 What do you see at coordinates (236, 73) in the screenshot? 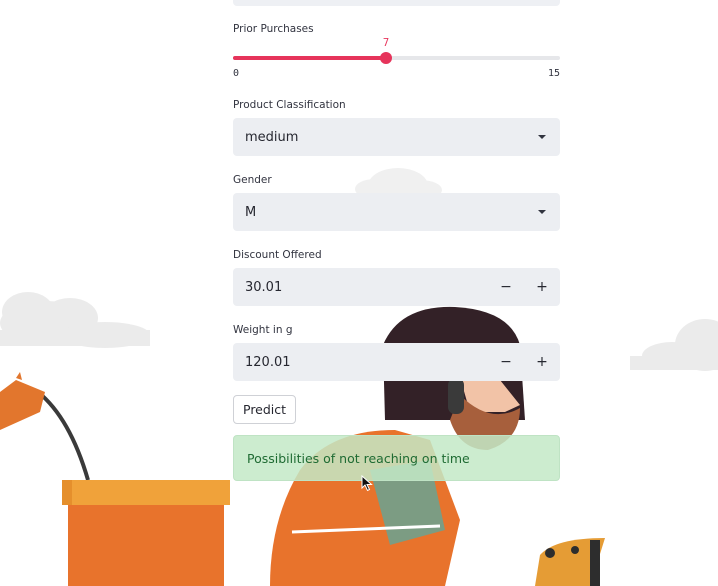
I see `prior-purchases-min: 0` at bounding box center [236, 73].